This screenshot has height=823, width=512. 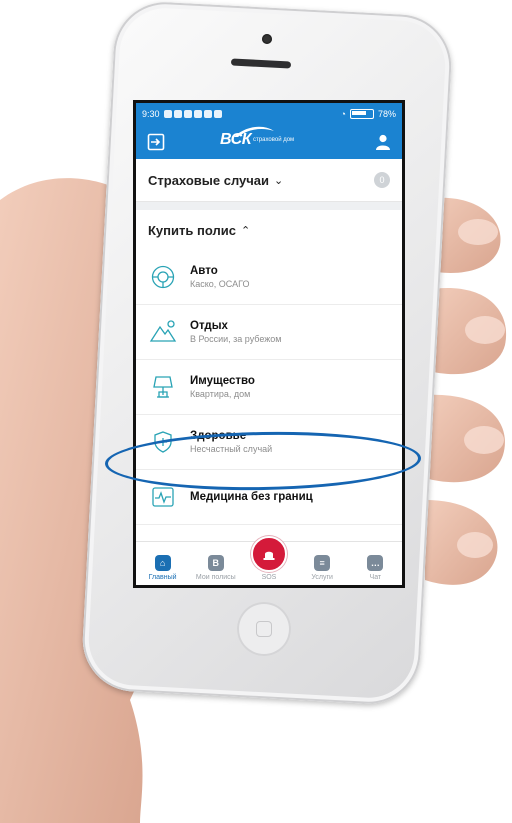 I want to click on steering-wheel-icon, so click(x=163, y=277).